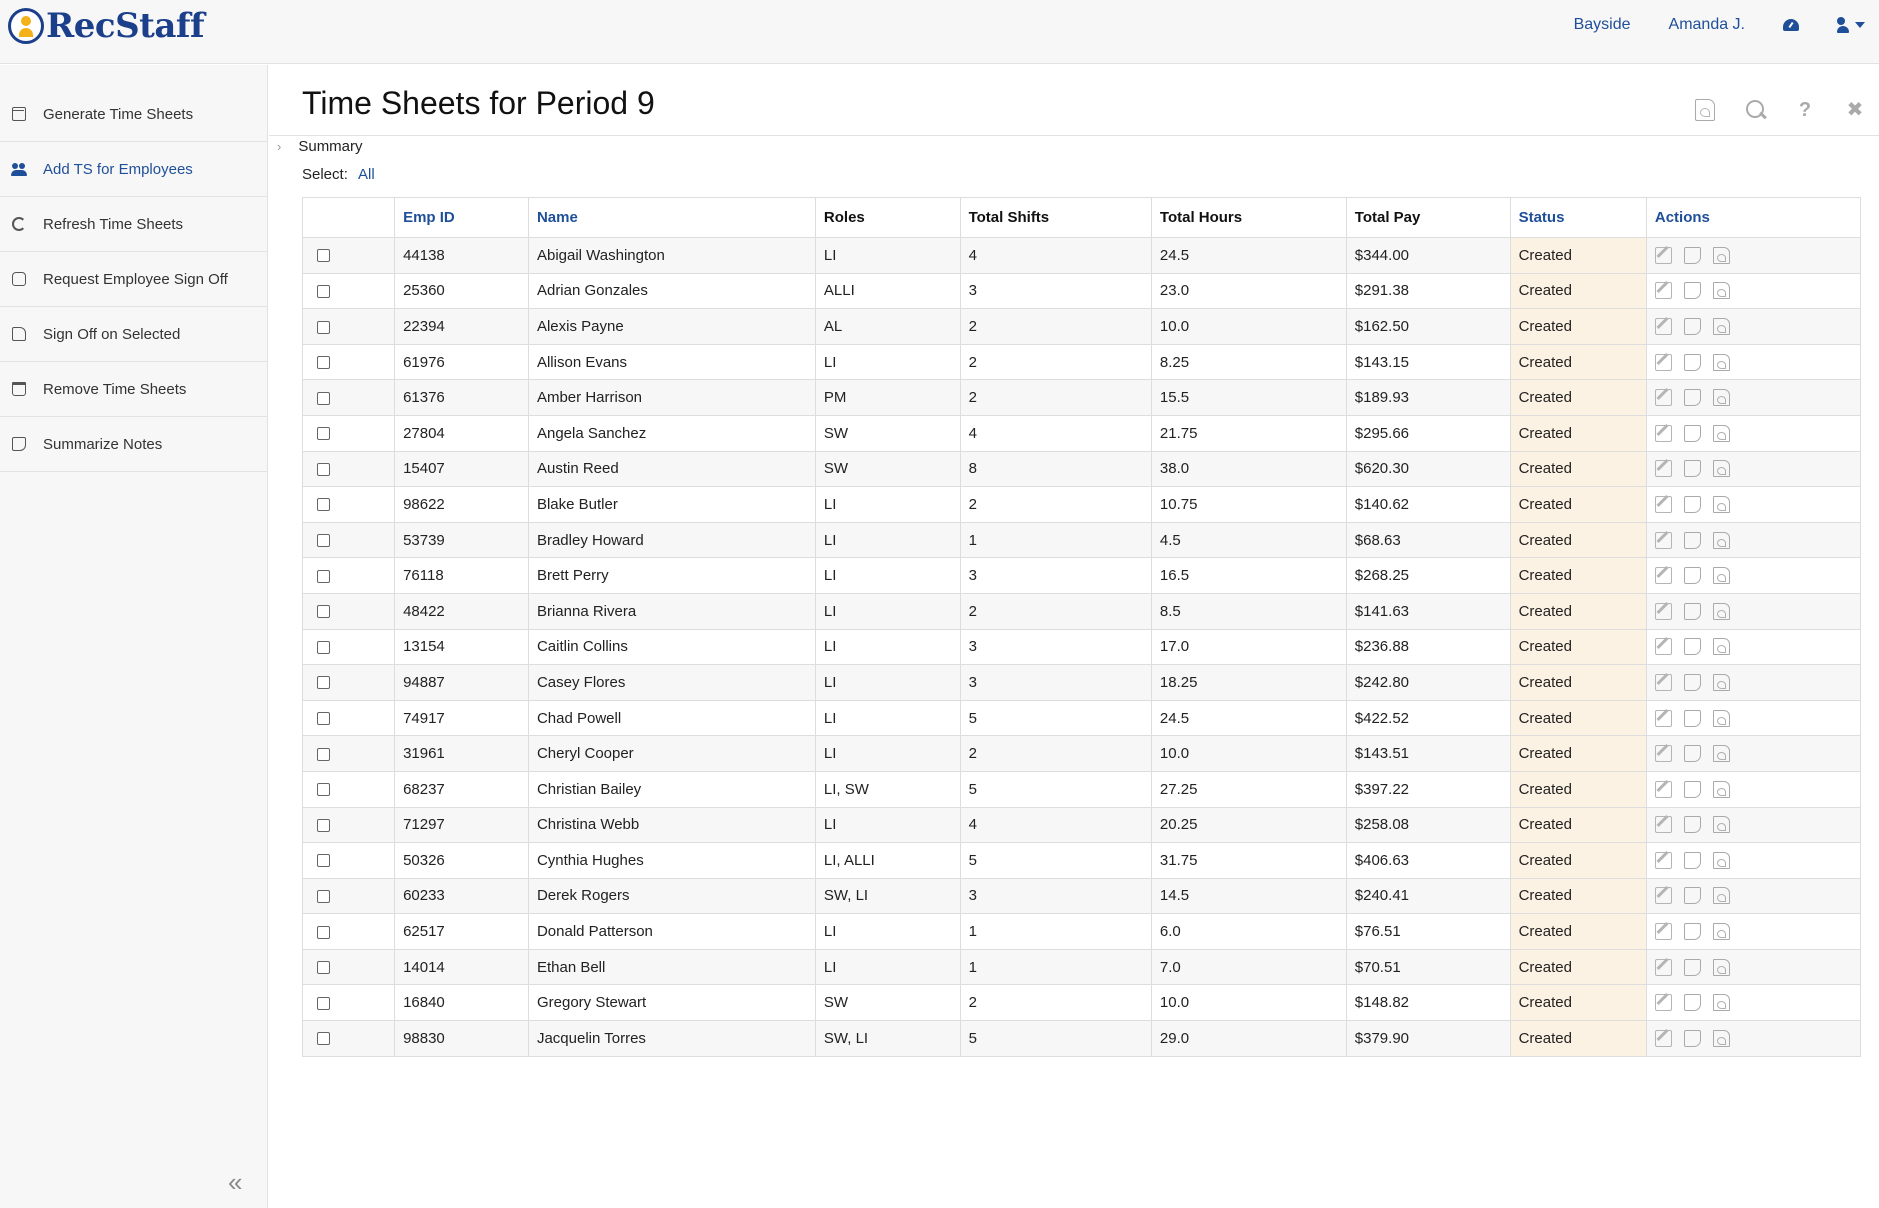  What do you see at coordinates (366, 174) in the screenshot?
I see `select-all-link: All` at bounding box center [366, 174].